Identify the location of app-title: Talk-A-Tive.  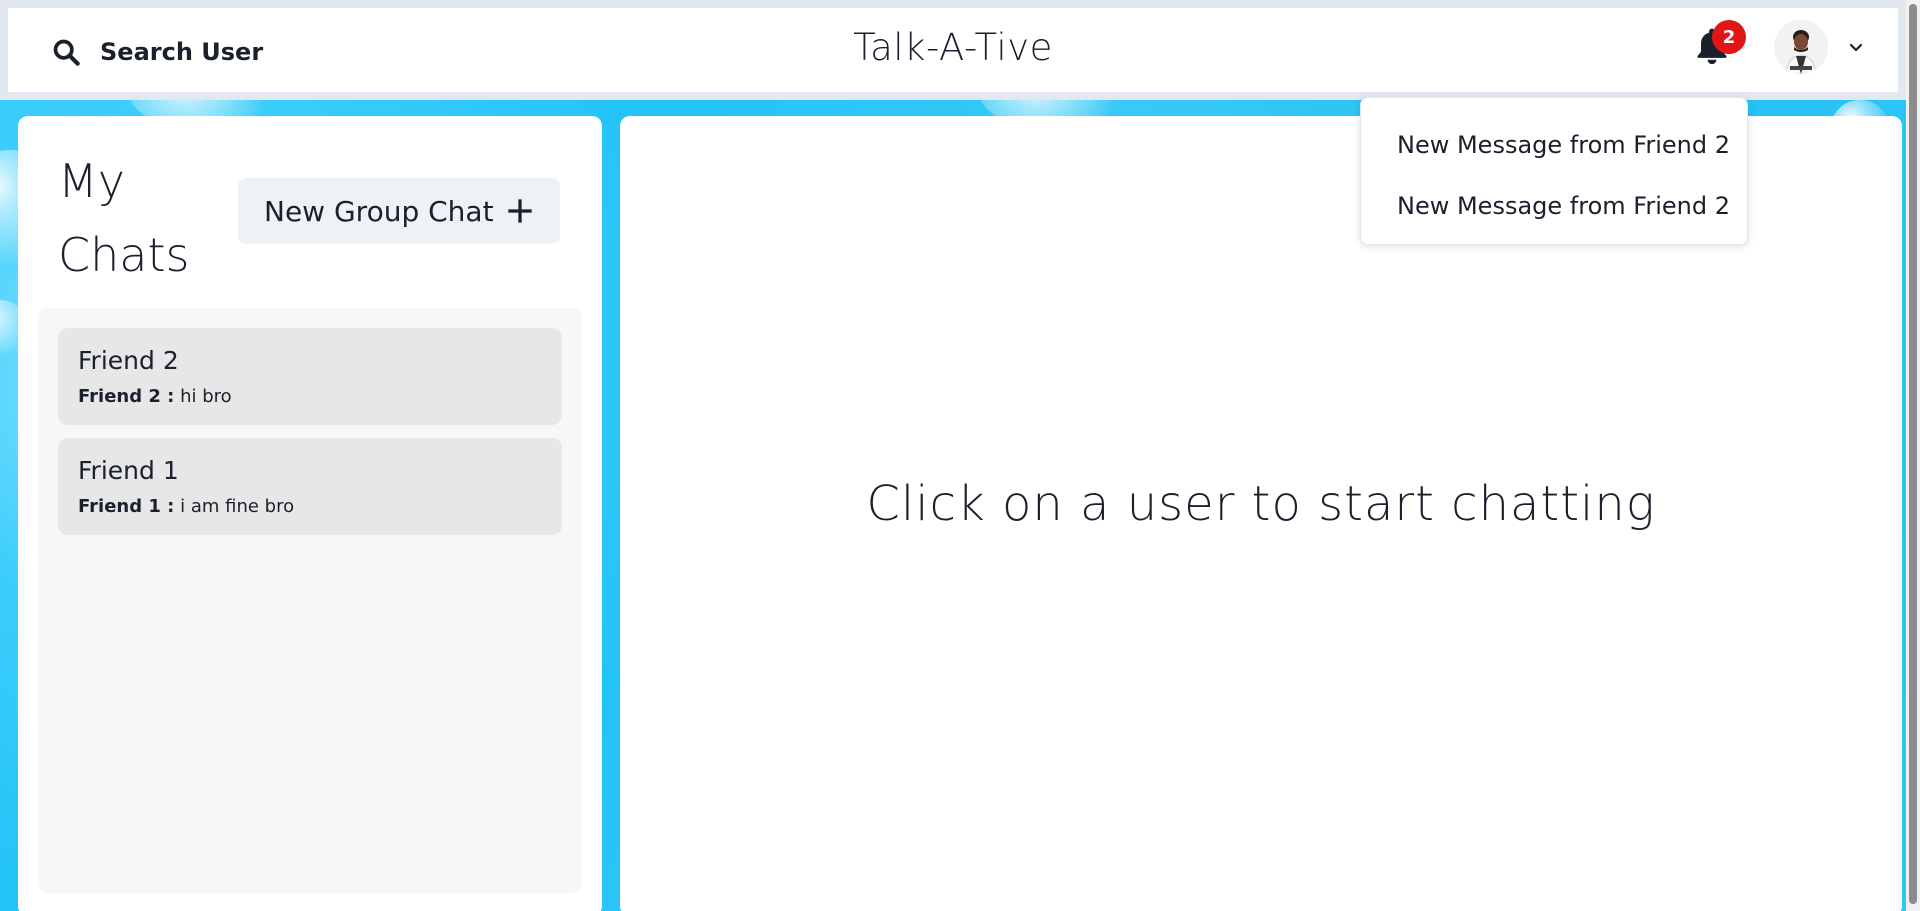
(953, 47).